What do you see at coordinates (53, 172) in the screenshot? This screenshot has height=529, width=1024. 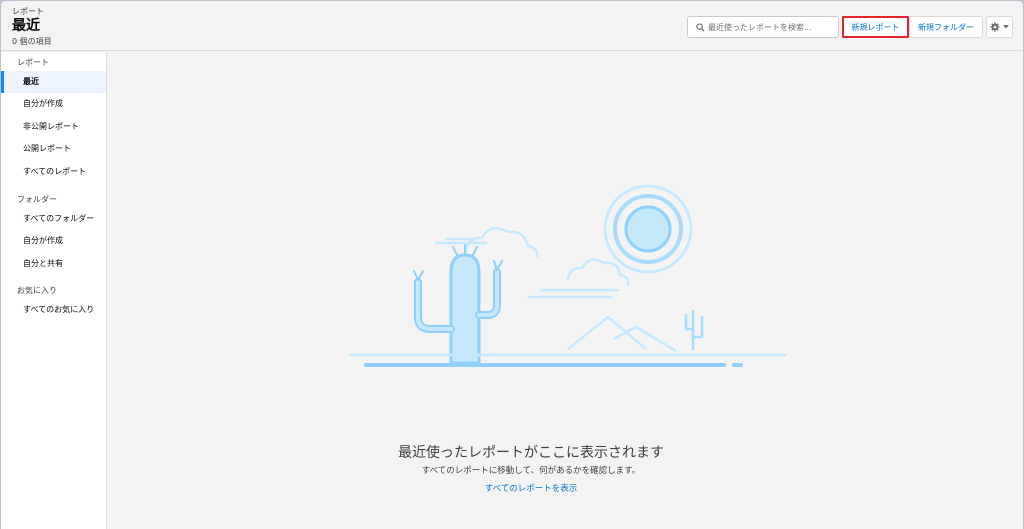 I see `sidebar-item-all-reports: すべてのレポート` at bounding box center [53, 172].